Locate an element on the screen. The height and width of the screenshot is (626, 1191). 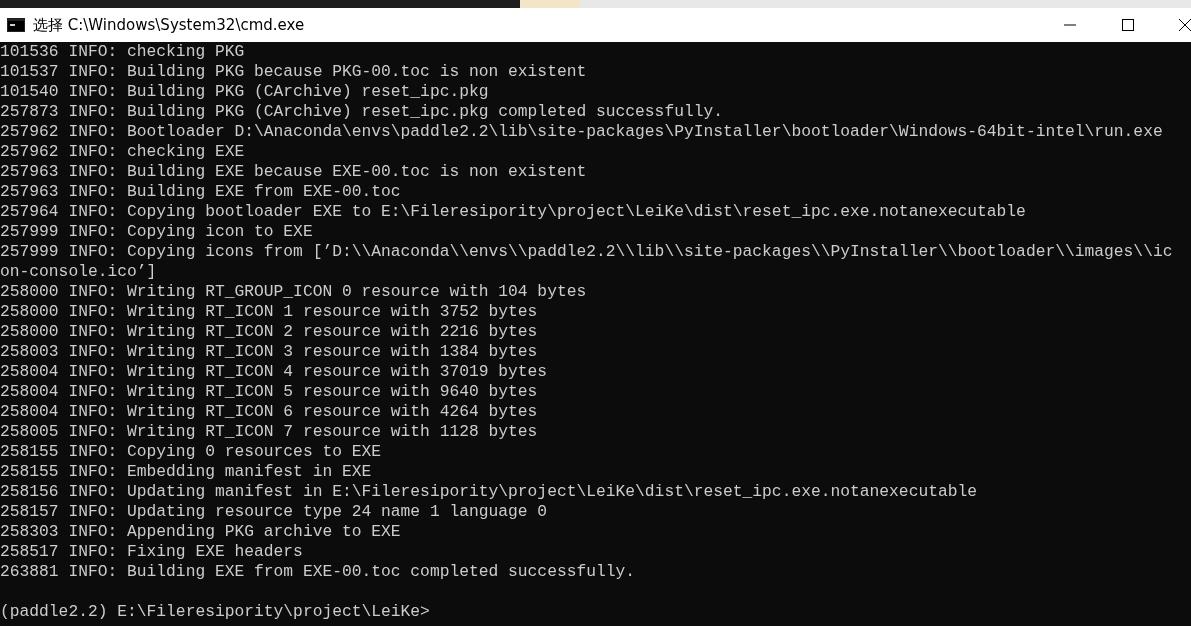
console-line: 257964 INFO: Copying bootloader EXE to E:\Fileresipority\project\LeiKe\dist\reset_ipc.exe.notanexecutable is located at coordinates (513, 212).